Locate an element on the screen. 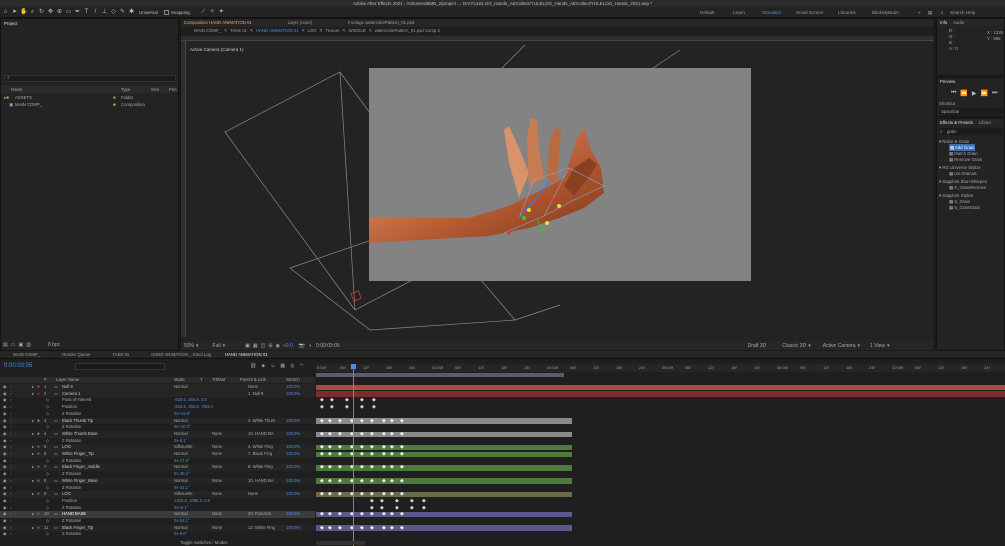 The image size is (1005, 546). shy-icon: ☺ is located at coordinates (272, 366).